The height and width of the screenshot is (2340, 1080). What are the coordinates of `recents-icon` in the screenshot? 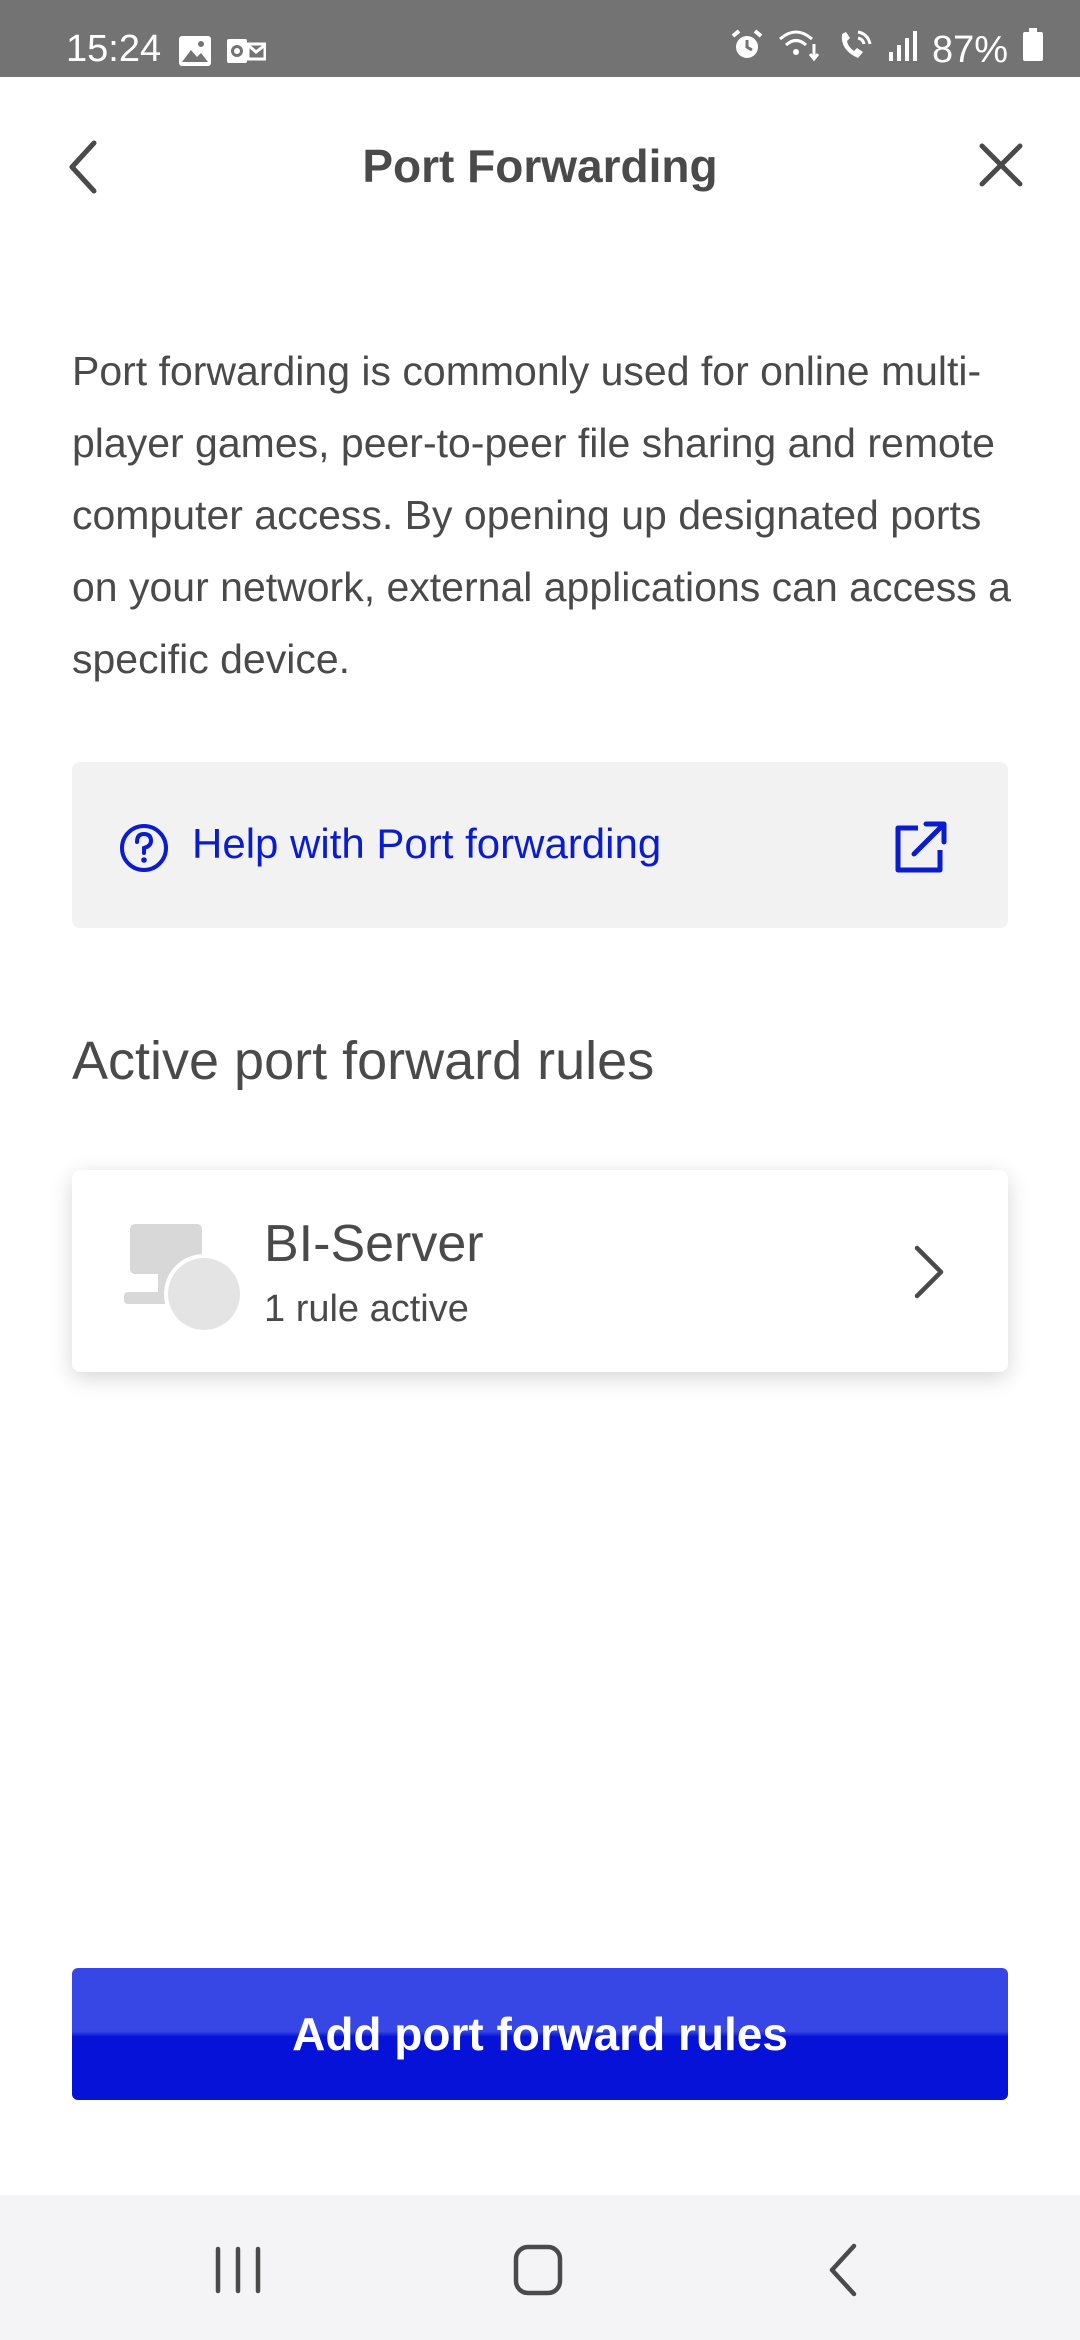 It's located at (238, 2270).